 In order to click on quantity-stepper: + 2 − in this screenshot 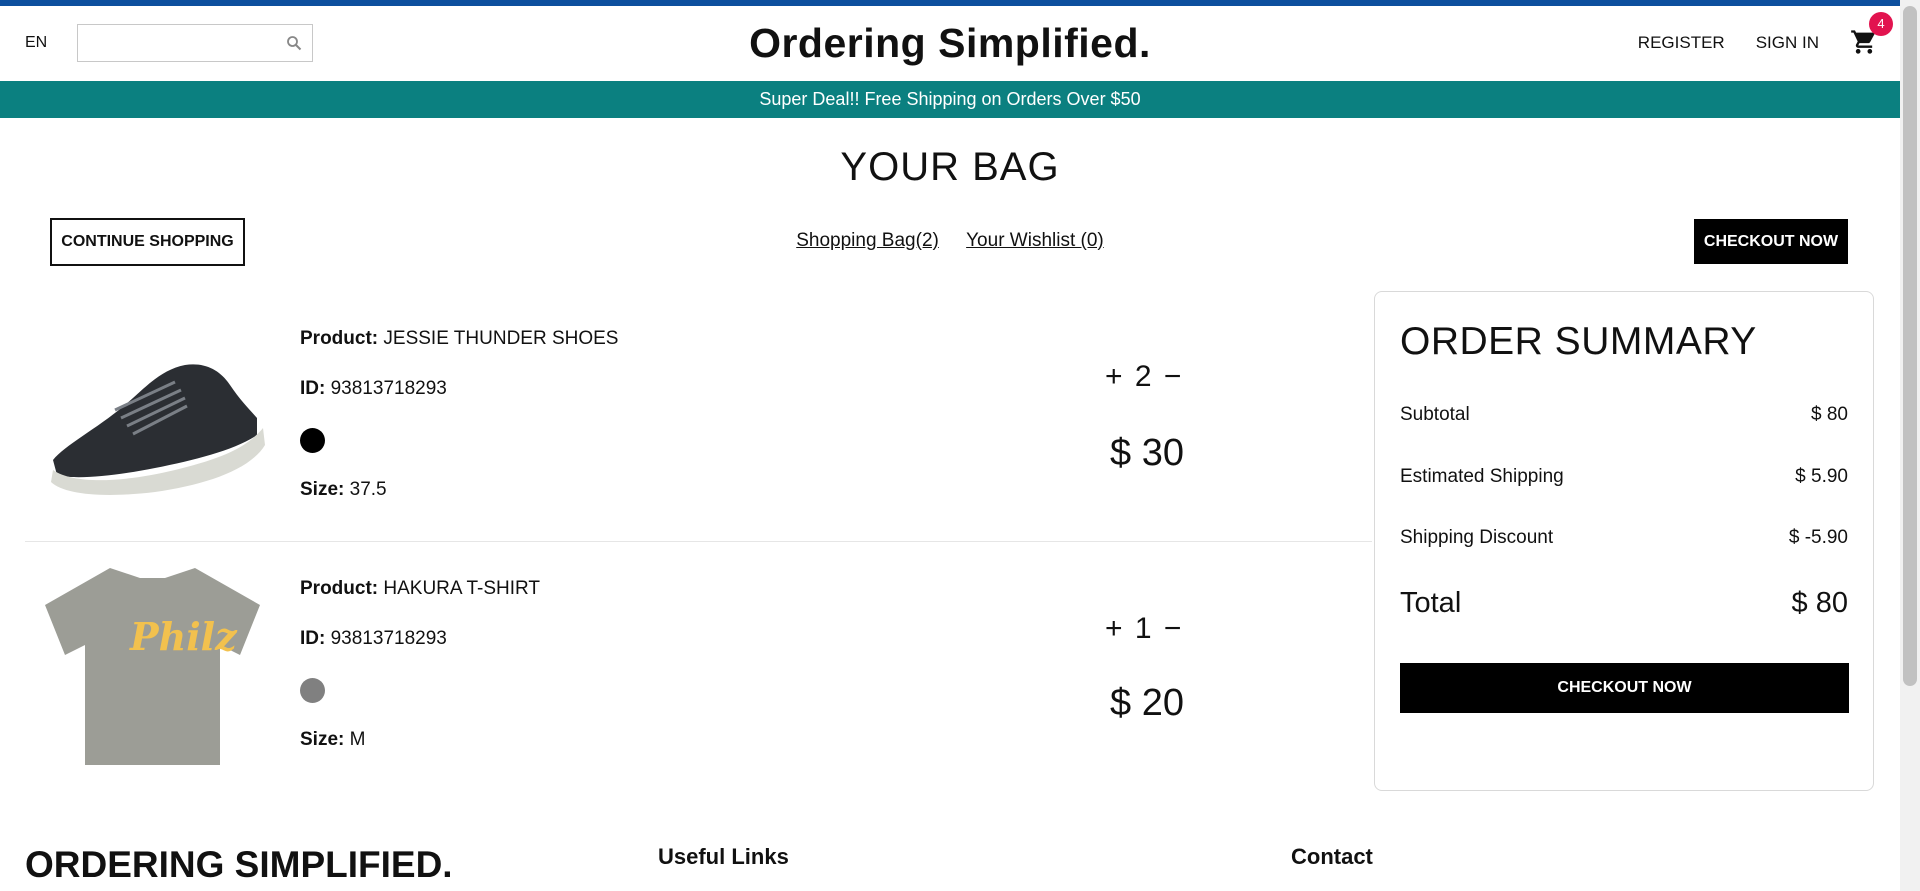, I will do `click(1144, 377)`.